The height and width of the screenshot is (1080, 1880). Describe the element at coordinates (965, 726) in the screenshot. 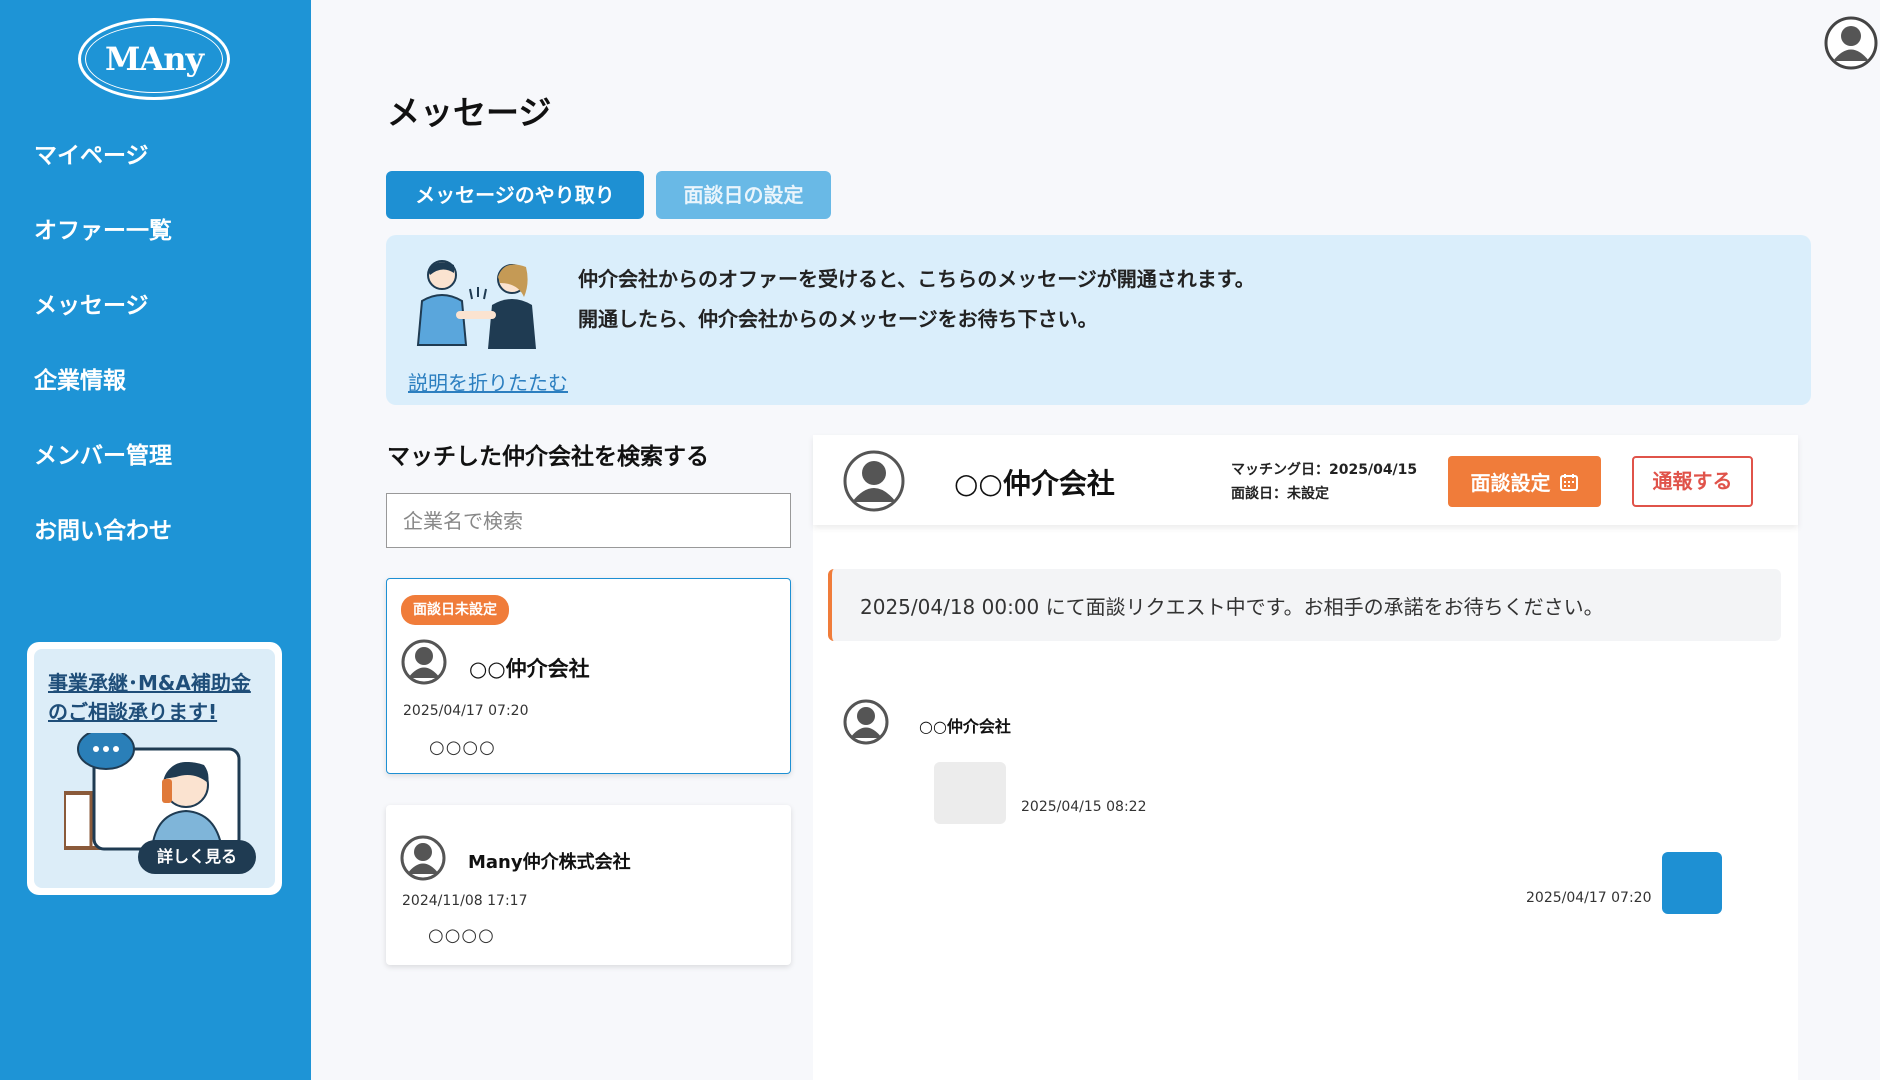

I see `message-sender-name: ○○仲介会社` at that location.